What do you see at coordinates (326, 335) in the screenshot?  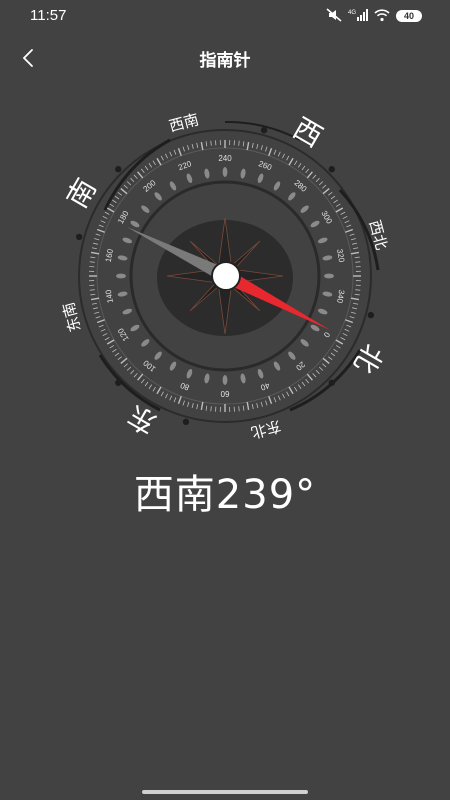 I see `degree-label: 0` at bounding box center [326, 335].